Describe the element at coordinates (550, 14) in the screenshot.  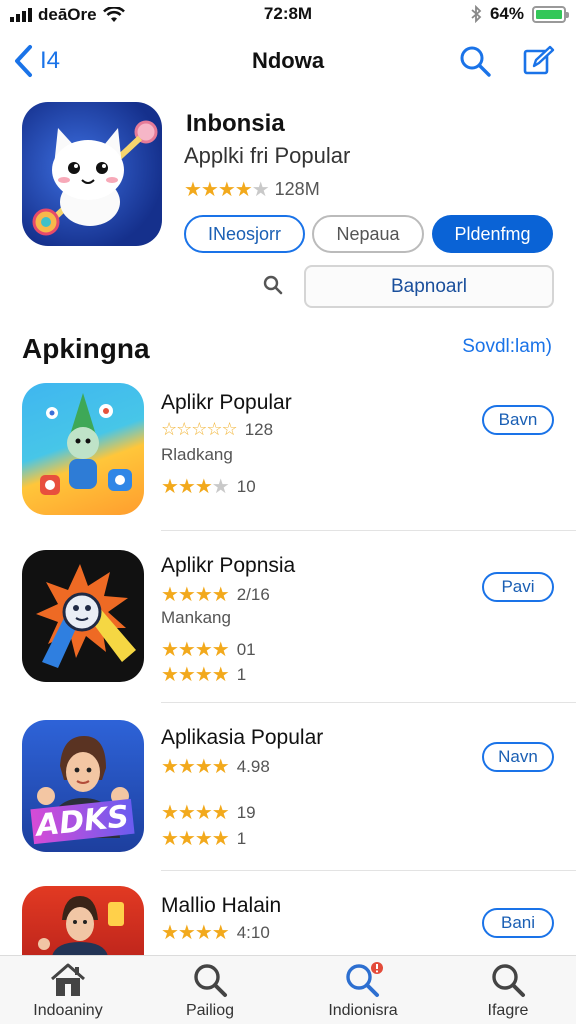
I see `battery-icon` at that location.